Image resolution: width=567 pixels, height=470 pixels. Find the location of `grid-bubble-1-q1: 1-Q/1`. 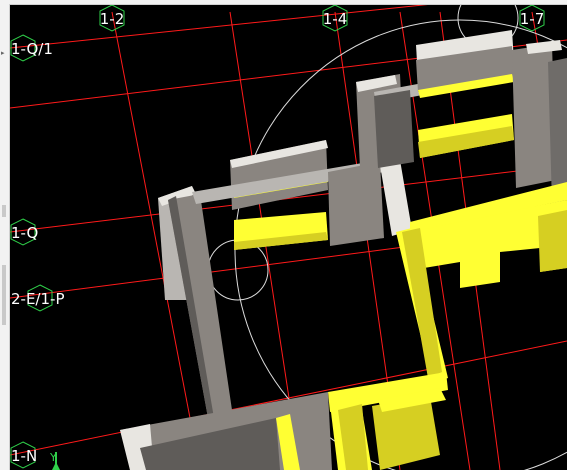

grid-bubble-1-q1: 1-Q/1 is located at coordinates (31, 48).